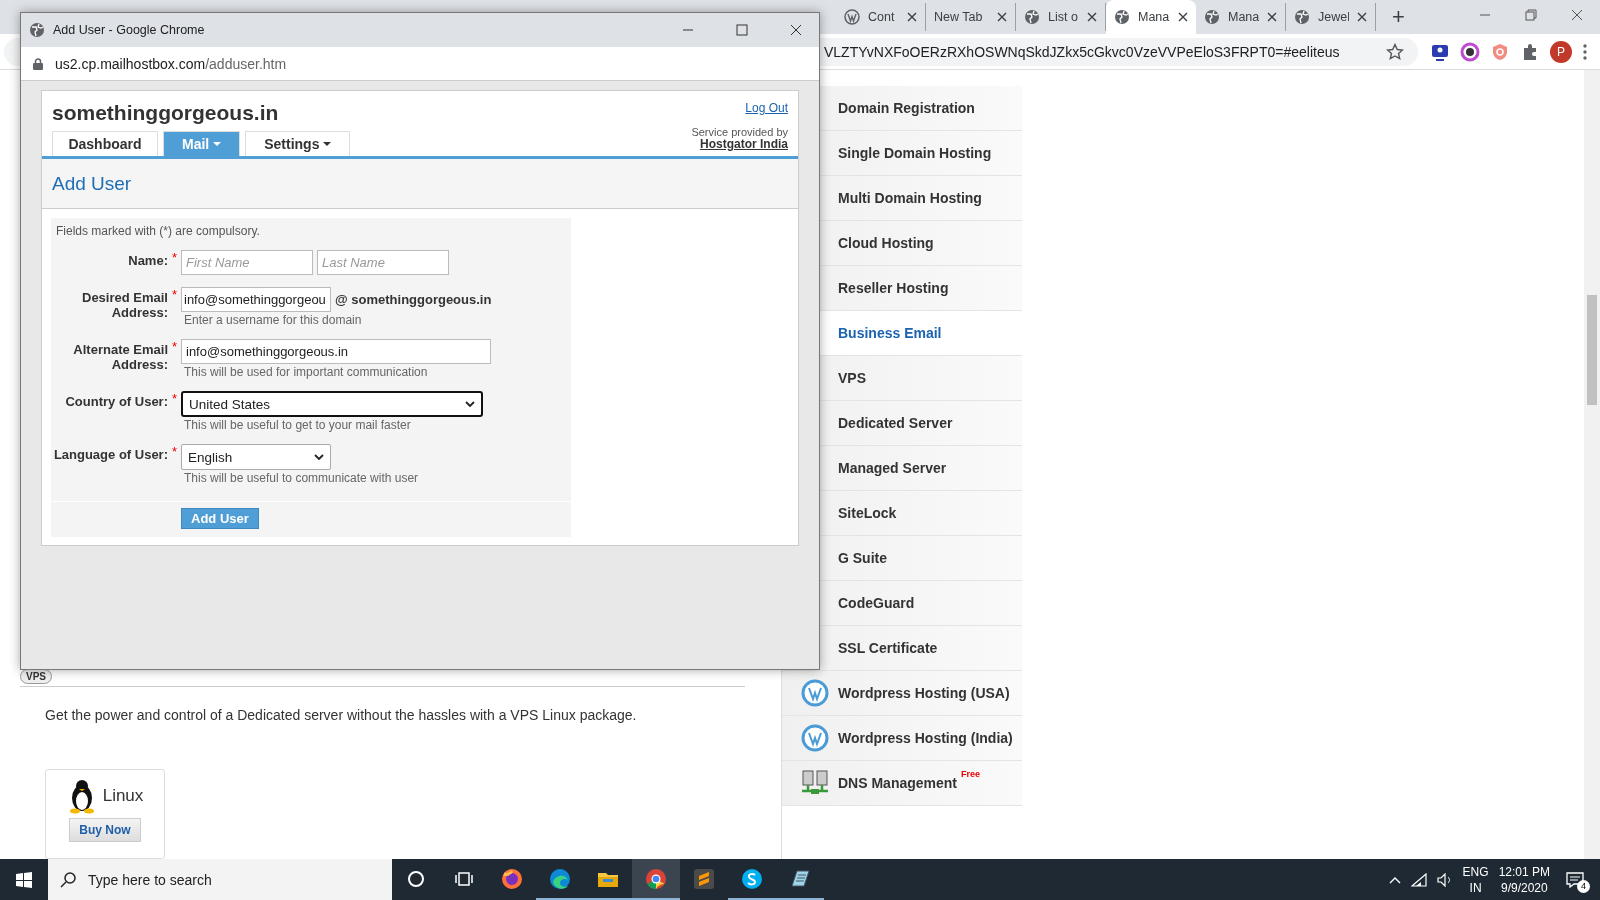  What do you see at coordinates (256, 299) in the screenshot?
I see `email-field: info@somethinggorgeou` at bounding box center [256, 299].